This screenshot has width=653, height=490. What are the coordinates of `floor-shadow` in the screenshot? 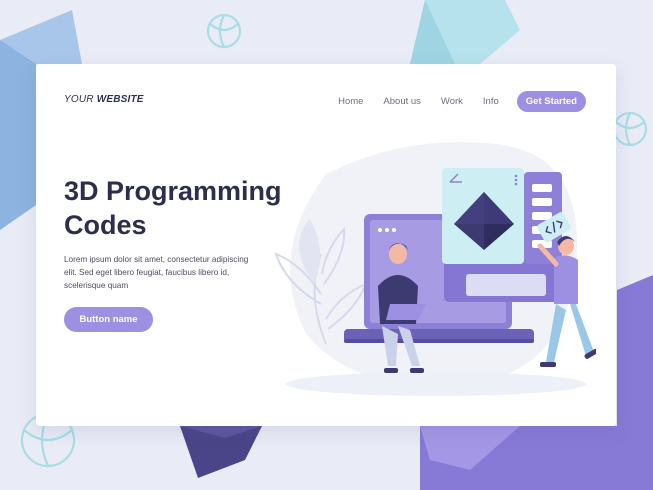 It's located at (436, 384).